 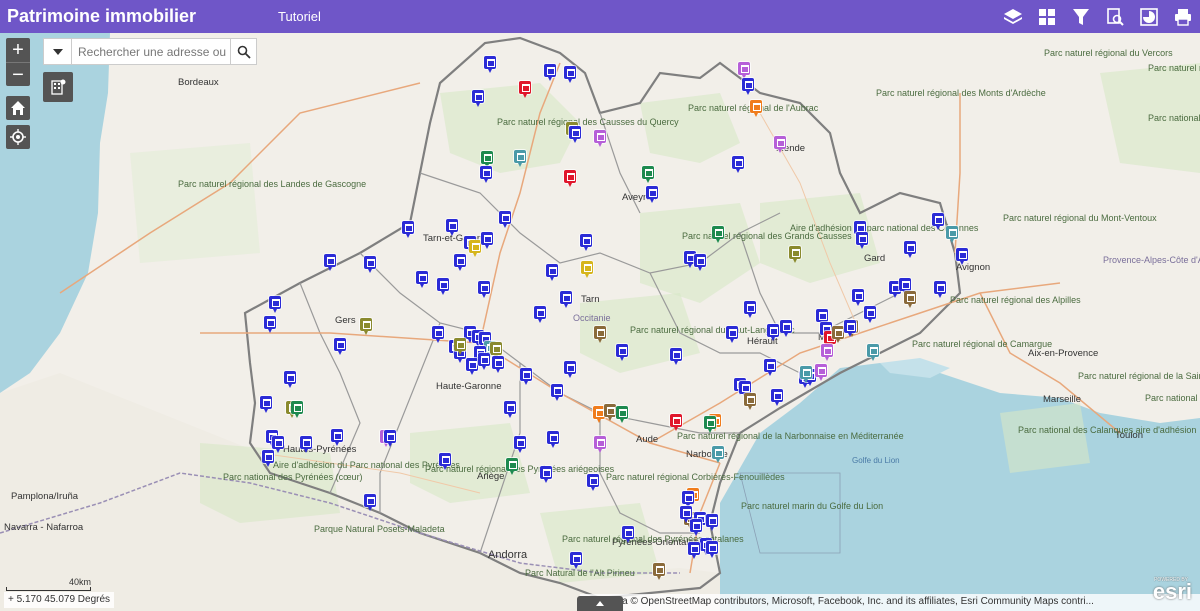 I want to click on basemap-gallery-button, so click(x=58, y=87).